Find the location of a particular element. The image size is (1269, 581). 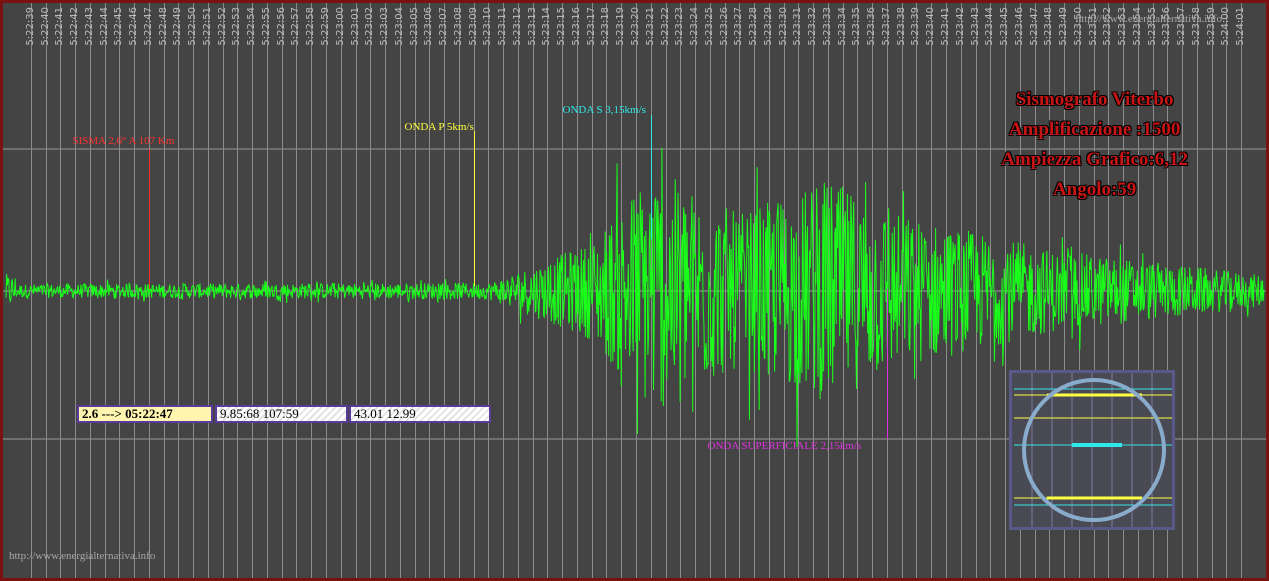

graph-amplitude-label: Ampiezza Grafico:6,12 is located at coordinates (1094, 159).